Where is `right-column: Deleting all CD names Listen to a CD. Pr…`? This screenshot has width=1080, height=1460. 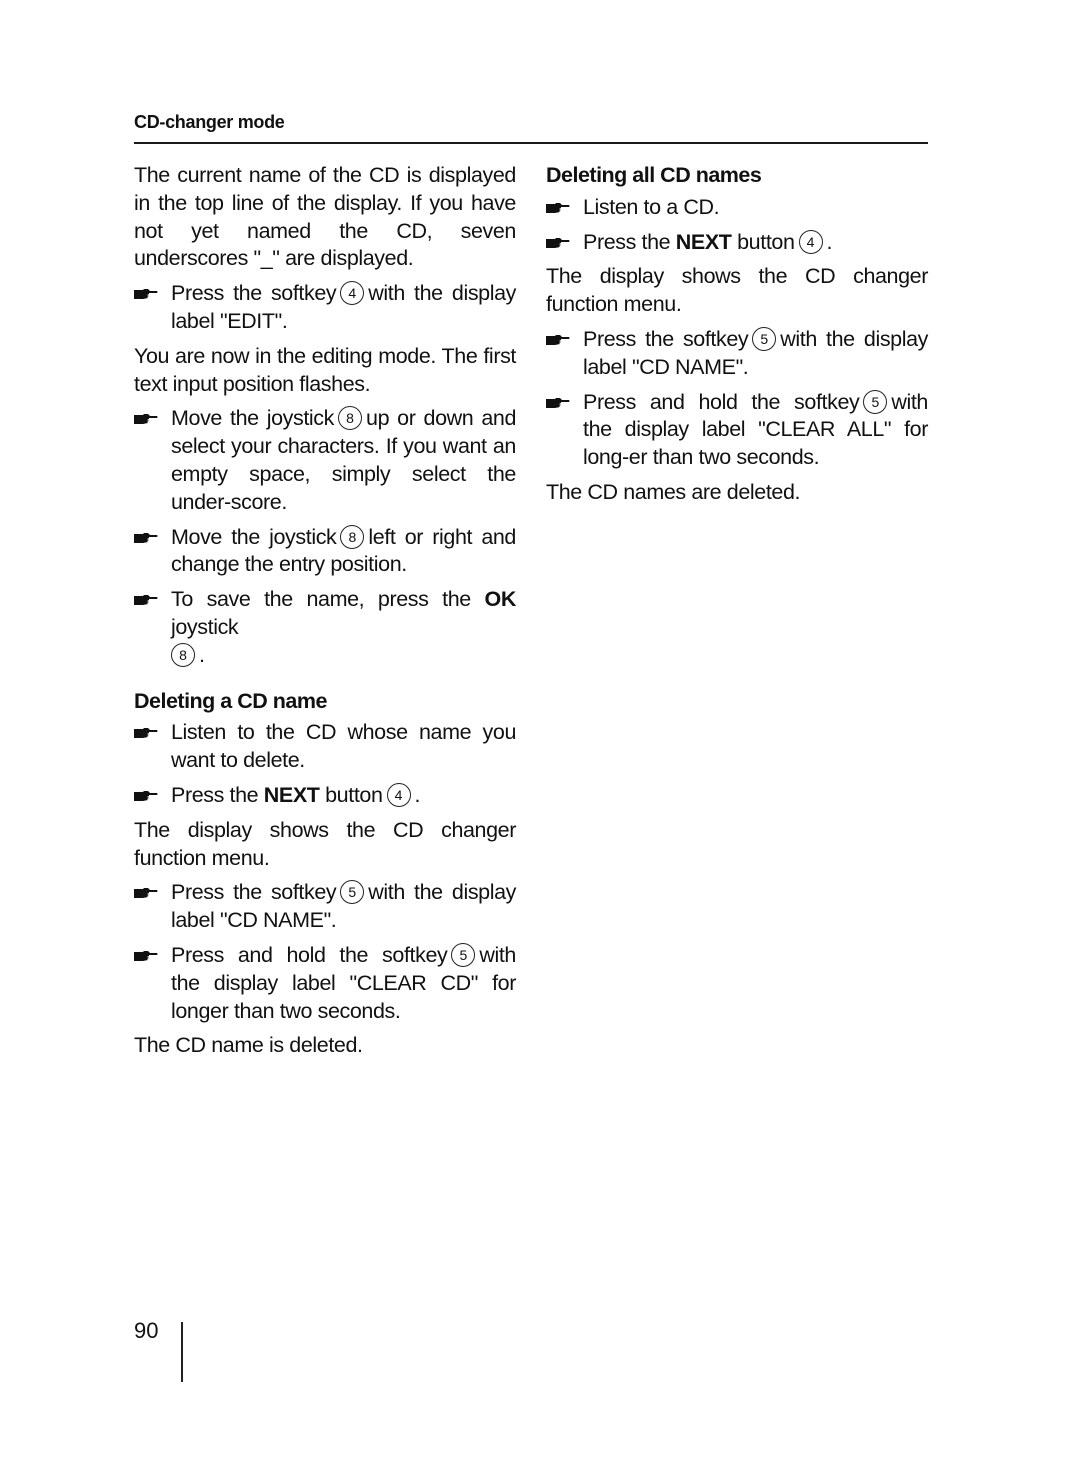 right-column: Deleting all CD names Listen to a CD. Pr… is located at coordinates (737, 338).